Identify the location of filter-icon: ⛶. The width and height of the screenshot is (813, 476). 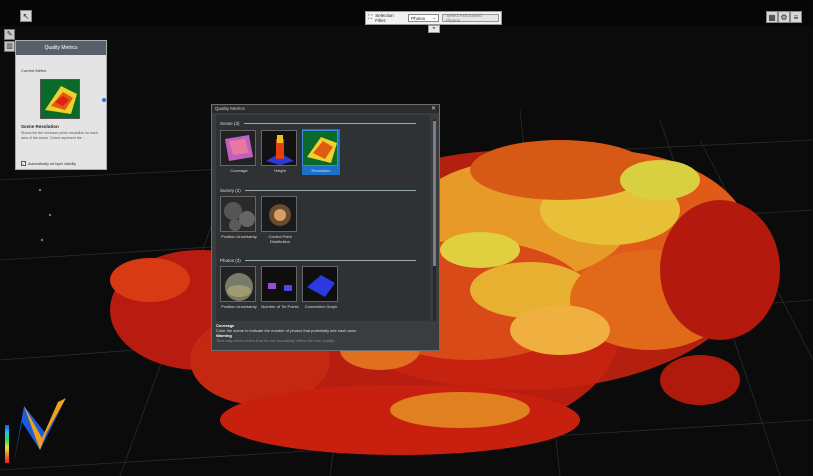
(370, 17).